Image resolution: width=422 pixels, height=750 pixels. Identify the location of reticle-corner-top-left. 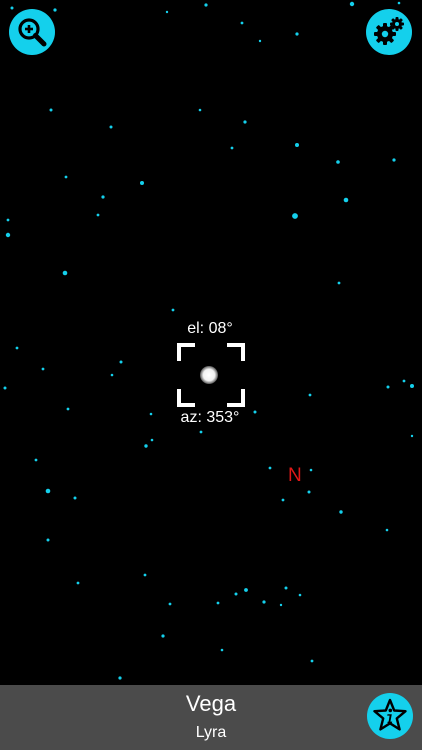
(186, 352).